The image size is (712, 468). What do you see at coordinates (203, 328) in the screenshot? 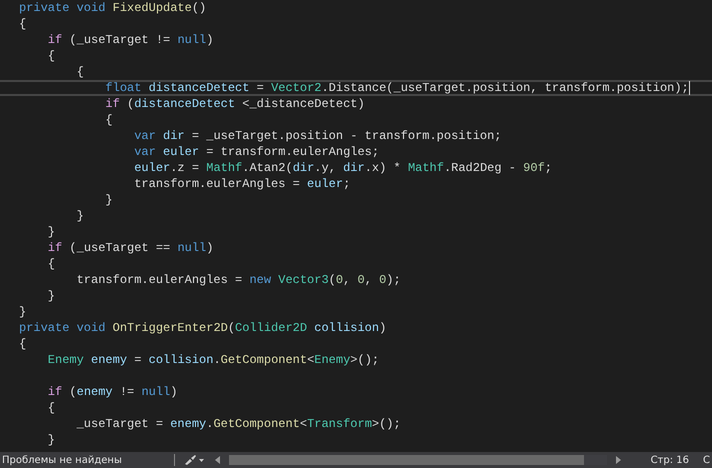
I see `code-line: private void OnTriggerEnter2D(Collider2D collision)` at bounding box center [203, 328].